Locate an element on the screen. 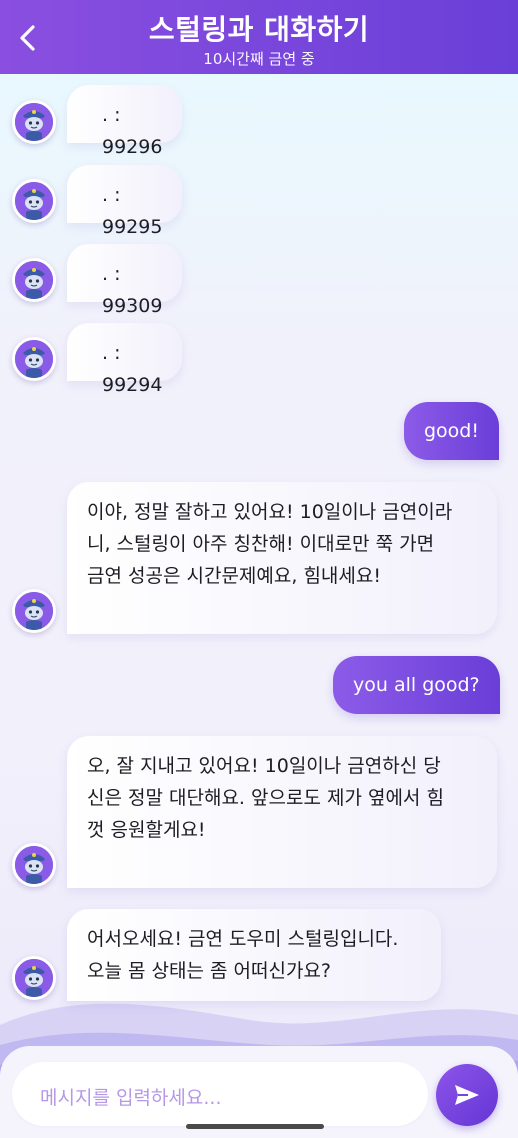 Image resolution: width=518 pixels, height=1138 pixels. page-title: 스털링과 대화하기 is located at coordinates (259, 29).